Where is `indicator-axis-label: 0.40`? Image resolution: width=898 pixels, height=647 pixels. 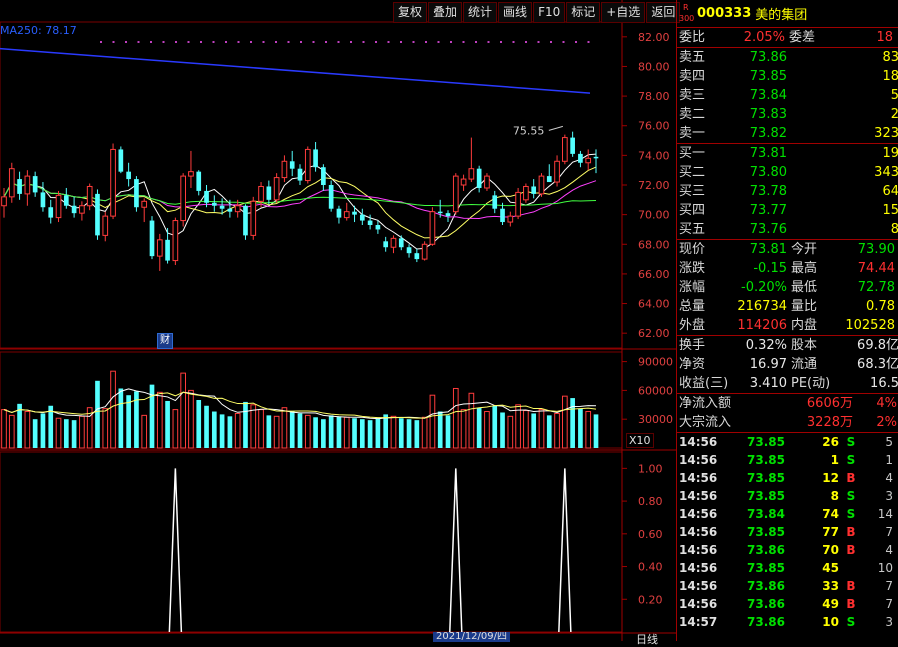
indicator-axis-label: 0.40 is located at coordinates (650, 567).